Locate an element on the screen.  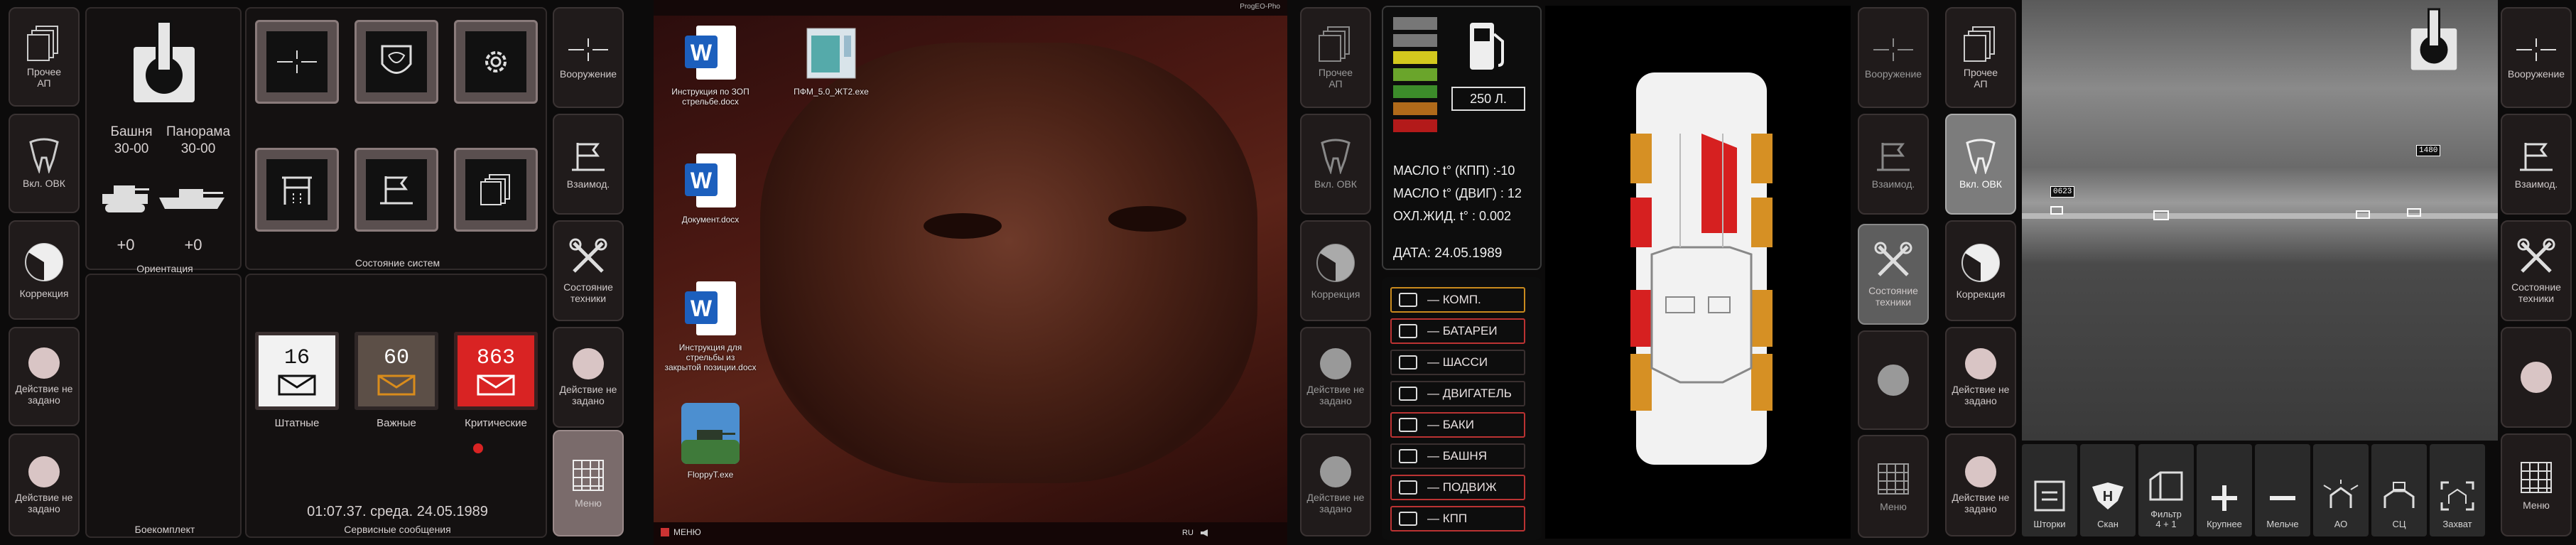
filter-button: Фильтр 4 + 1 is located at coordinates (2166, 490).